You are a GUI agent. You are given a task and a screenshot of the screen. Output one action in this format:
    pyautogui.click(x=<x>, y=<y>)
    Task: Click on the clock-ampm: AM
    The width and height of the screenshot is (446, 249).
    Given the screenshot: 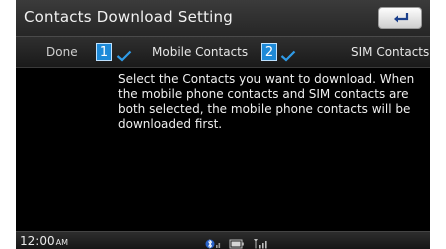 What is the action you would take?
    pyautogui.click(x=61, y=242)
    